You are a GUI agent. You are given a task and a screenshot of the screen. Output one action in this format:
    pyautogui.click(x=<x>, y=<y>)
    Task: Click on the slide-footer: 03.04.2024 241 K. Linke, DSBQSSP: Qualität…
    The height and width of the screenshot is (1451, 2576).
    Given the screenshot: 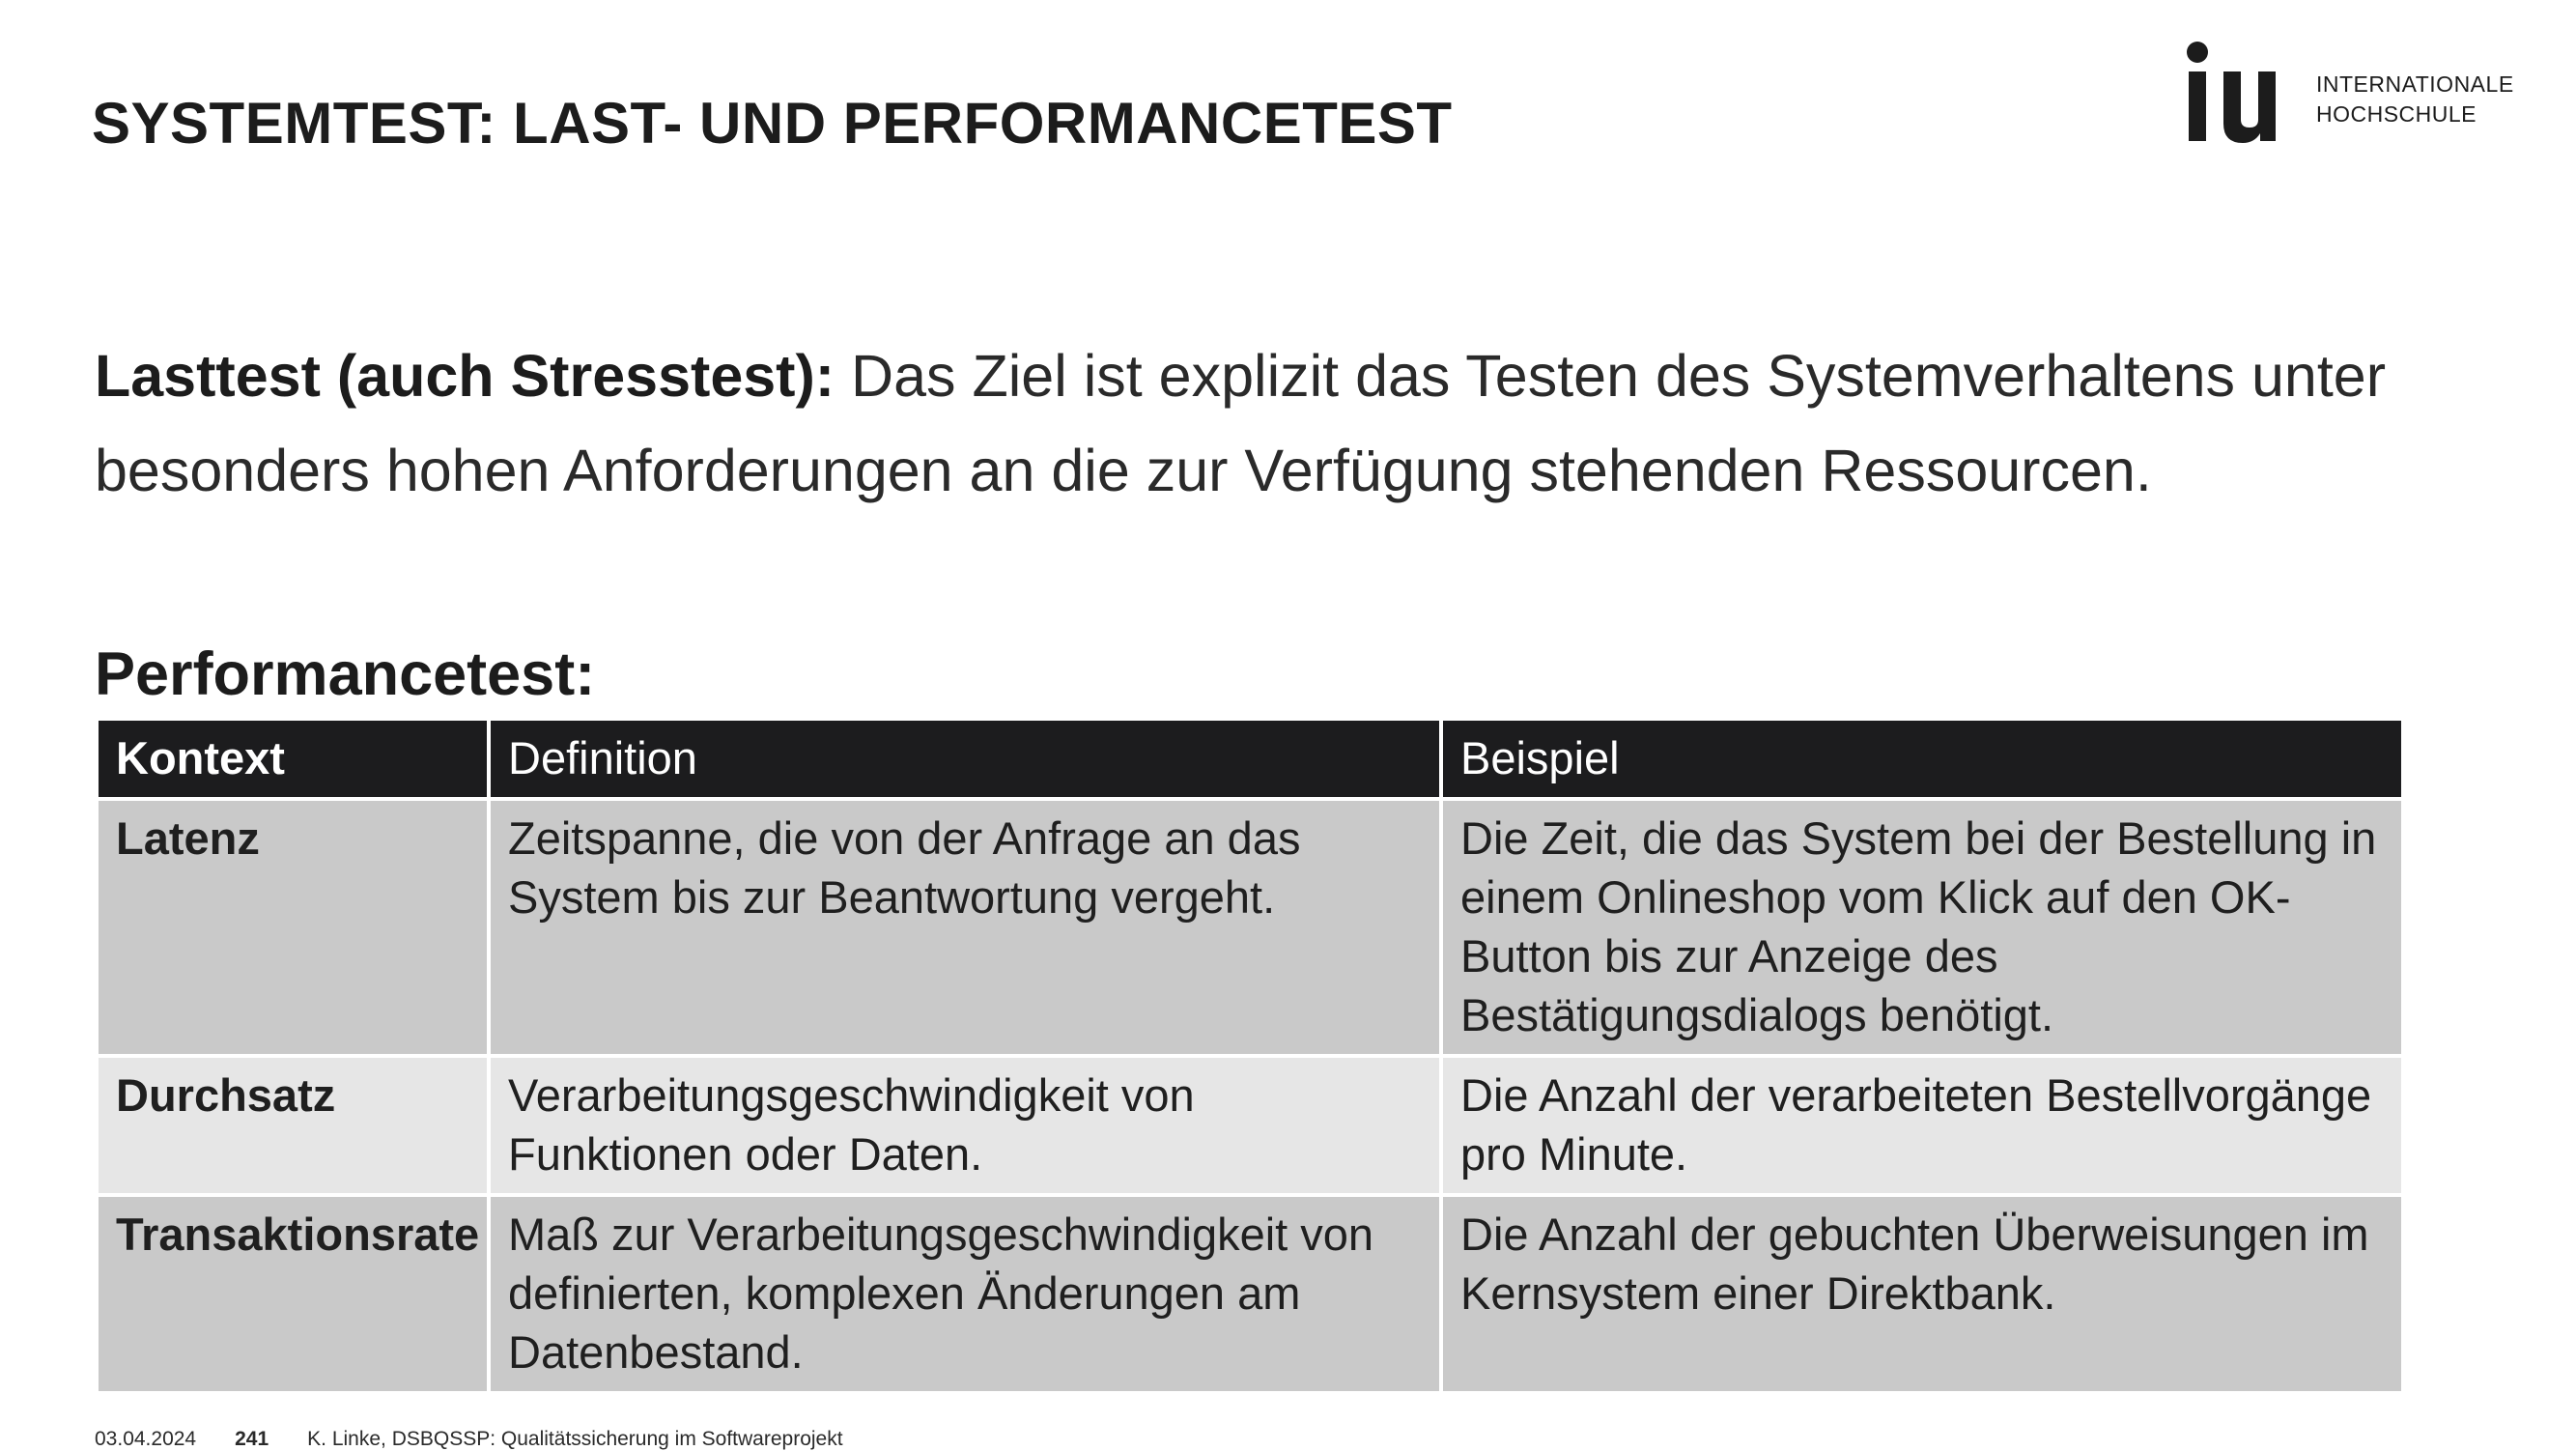 What is the action you would take?
    pyautogui.click(x=469, y=1439)
    